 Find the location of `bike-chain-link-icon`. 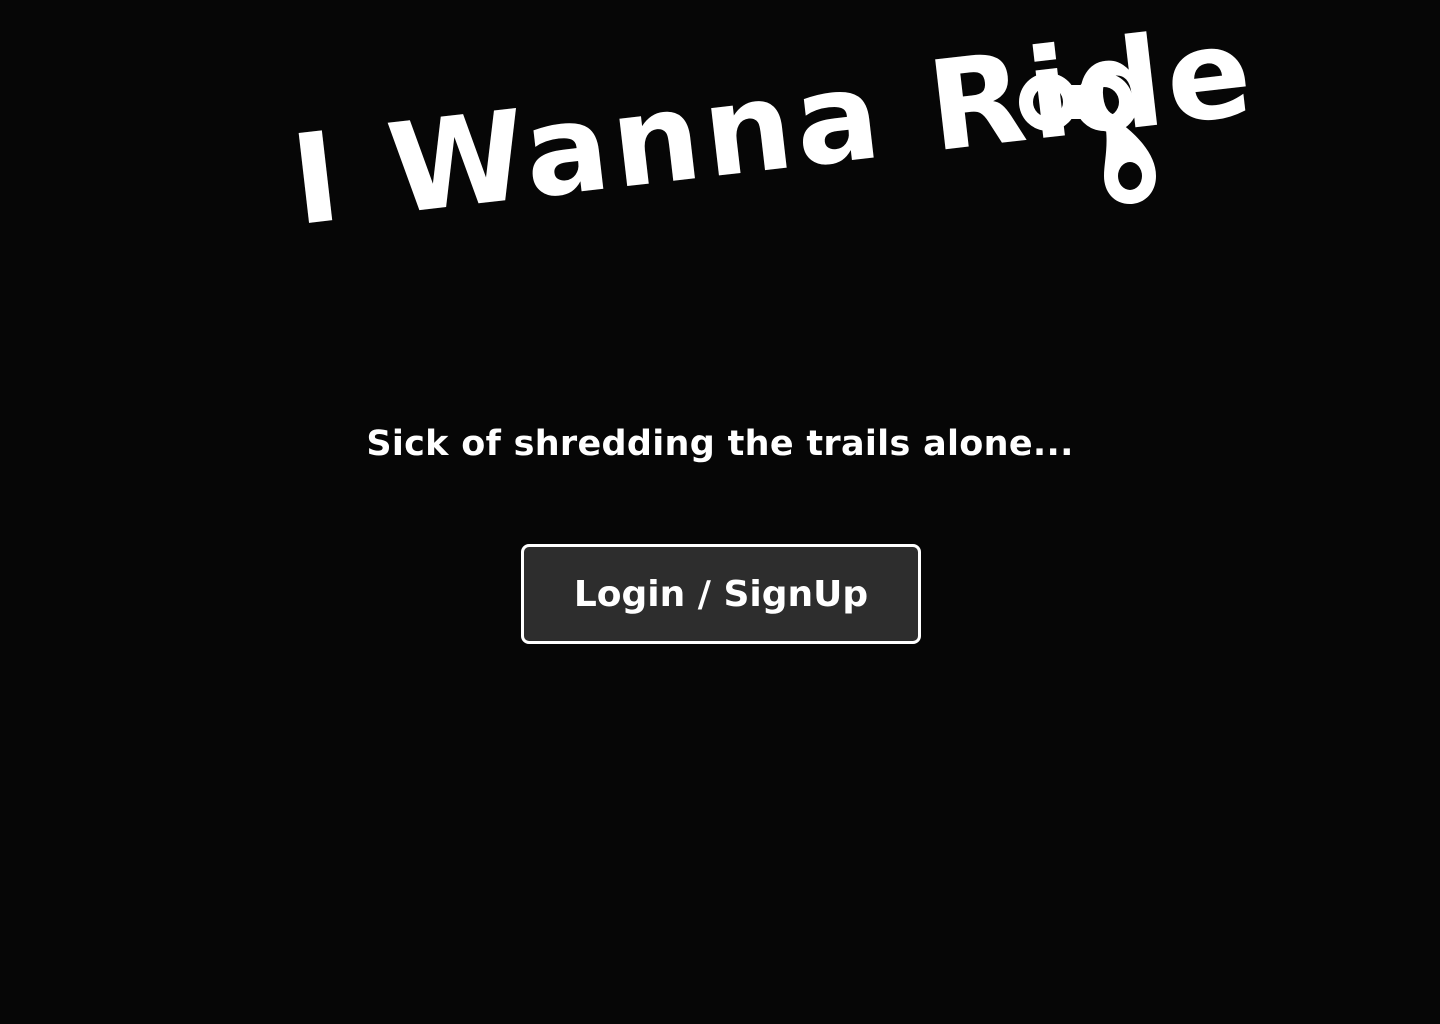

bike-chain-link-icon is located at coordinates (1087, 138).